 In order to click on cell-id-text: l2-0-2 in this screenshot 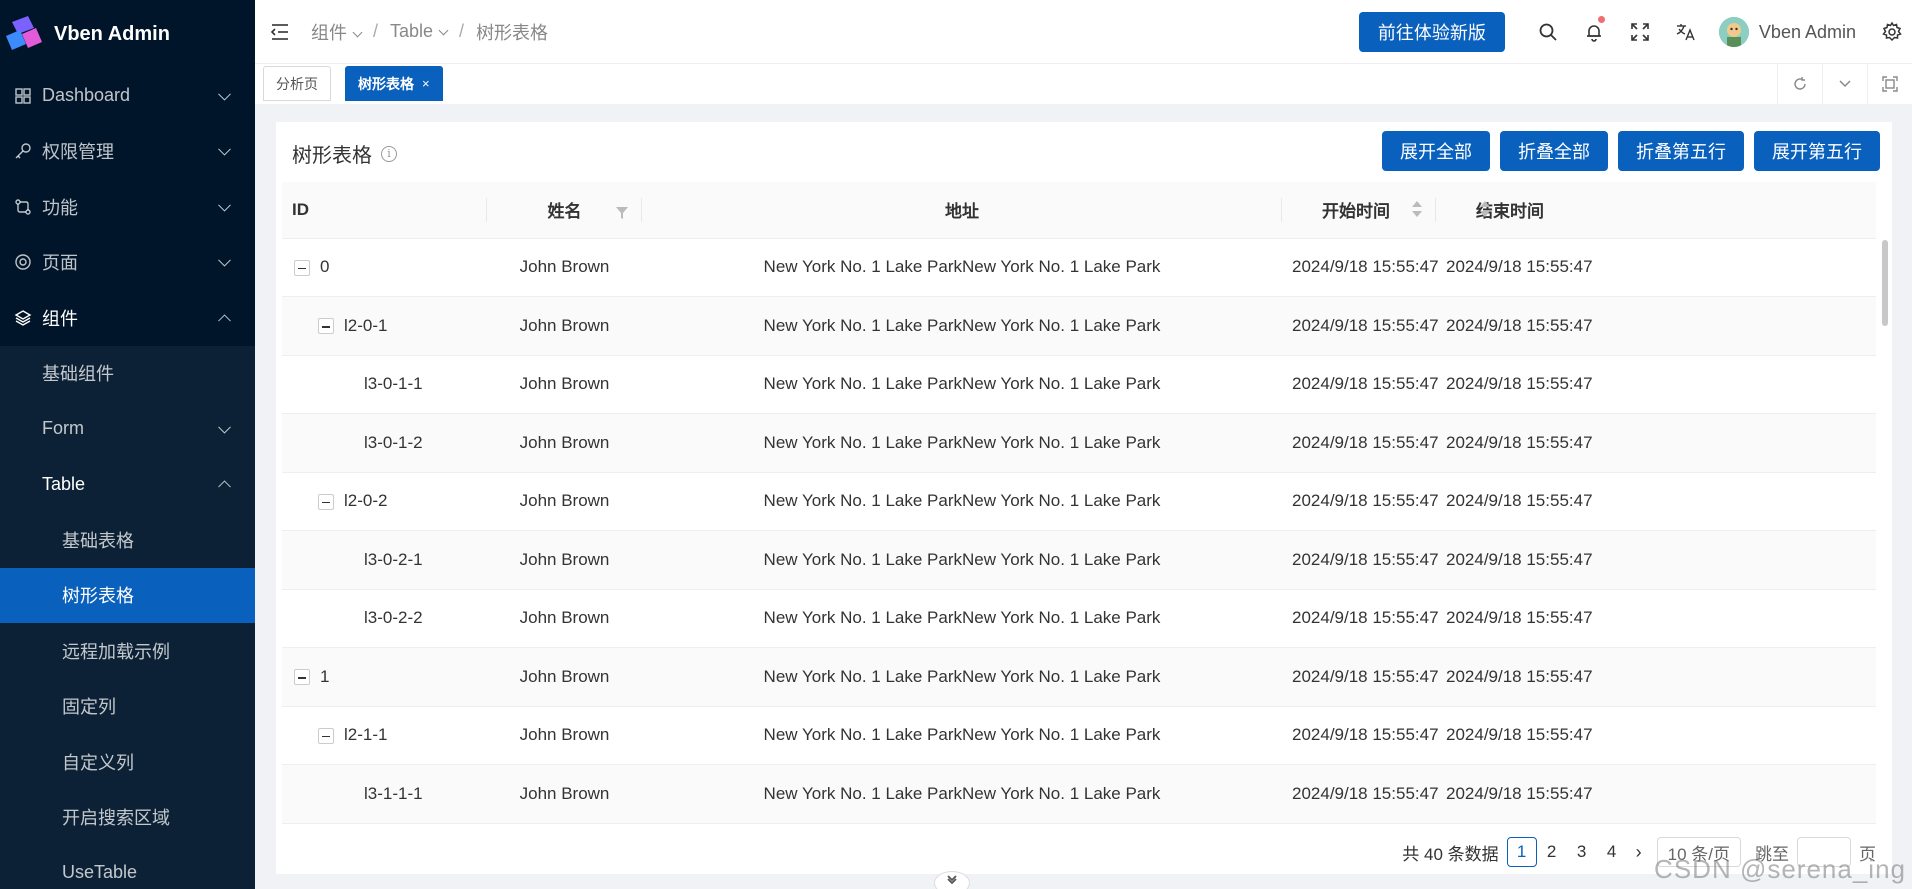, I will do `click(366, 501)`.